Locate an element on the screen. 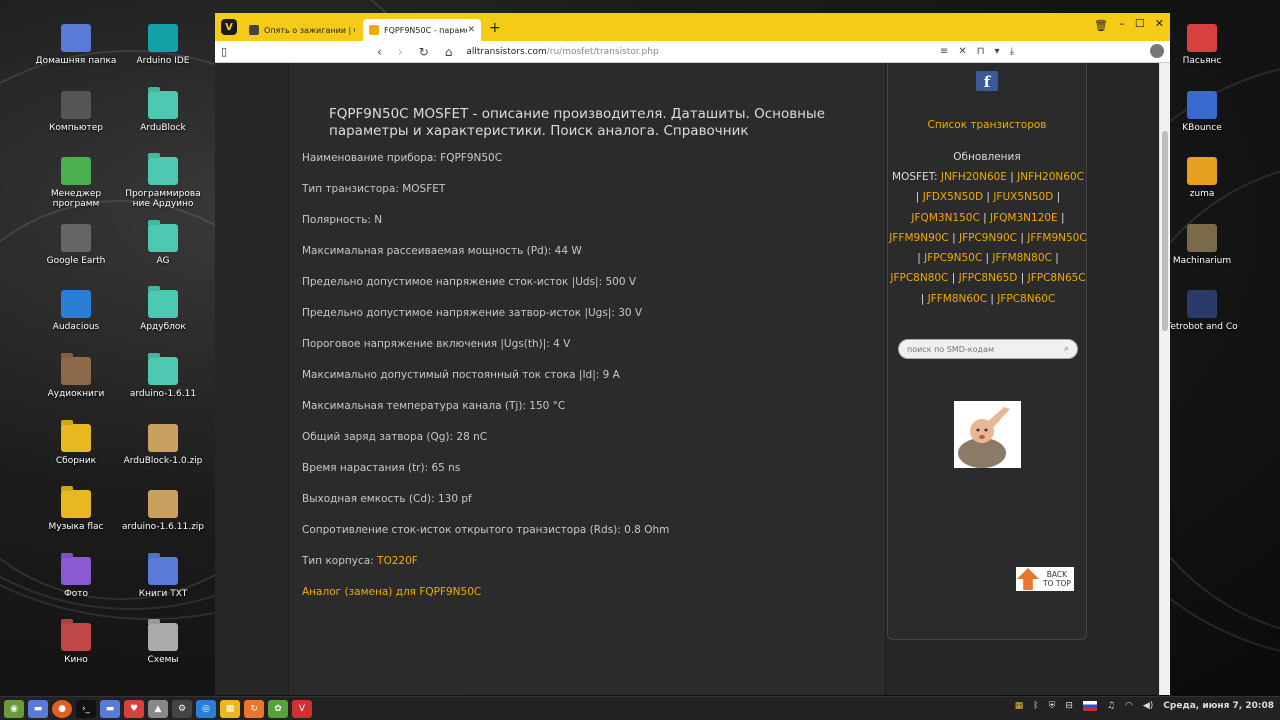  notes-tray-icon: ▦ is located at coordinates (1019, 706).